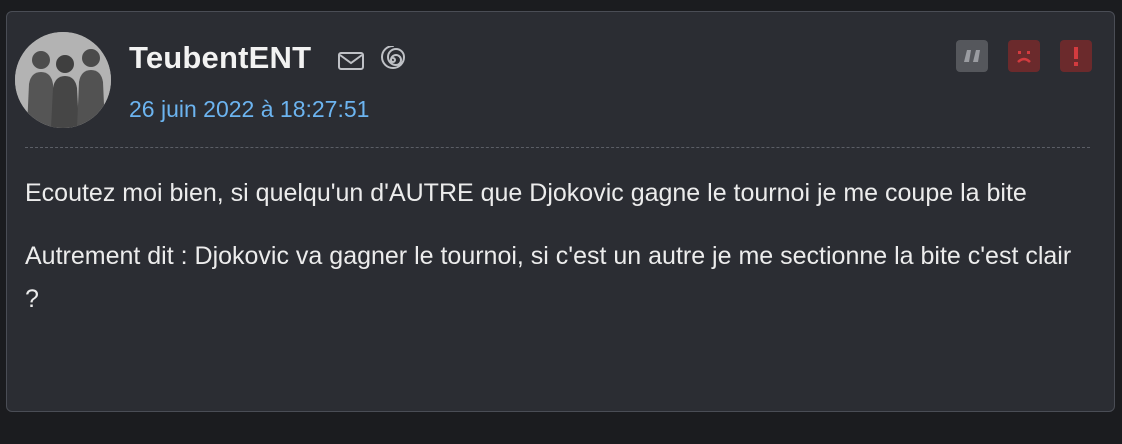 The width and height of the screenshot is (1122, 444). I want to click on exclamation-icon, so click(1076, 56).